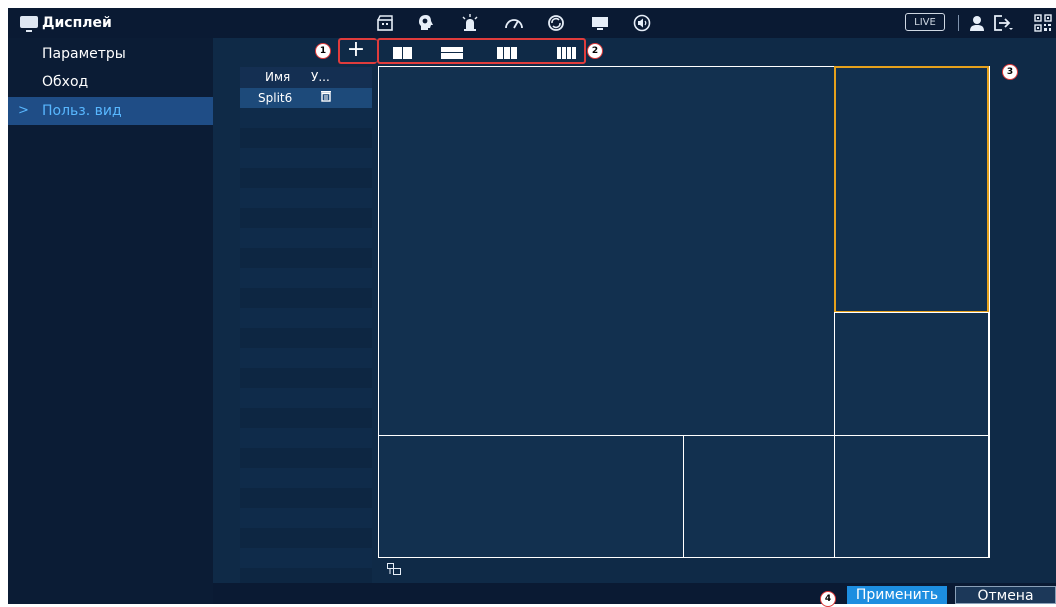 This screenshot has width=1056, height=607. I want to click on speedometer-icon, so click(514, 23).